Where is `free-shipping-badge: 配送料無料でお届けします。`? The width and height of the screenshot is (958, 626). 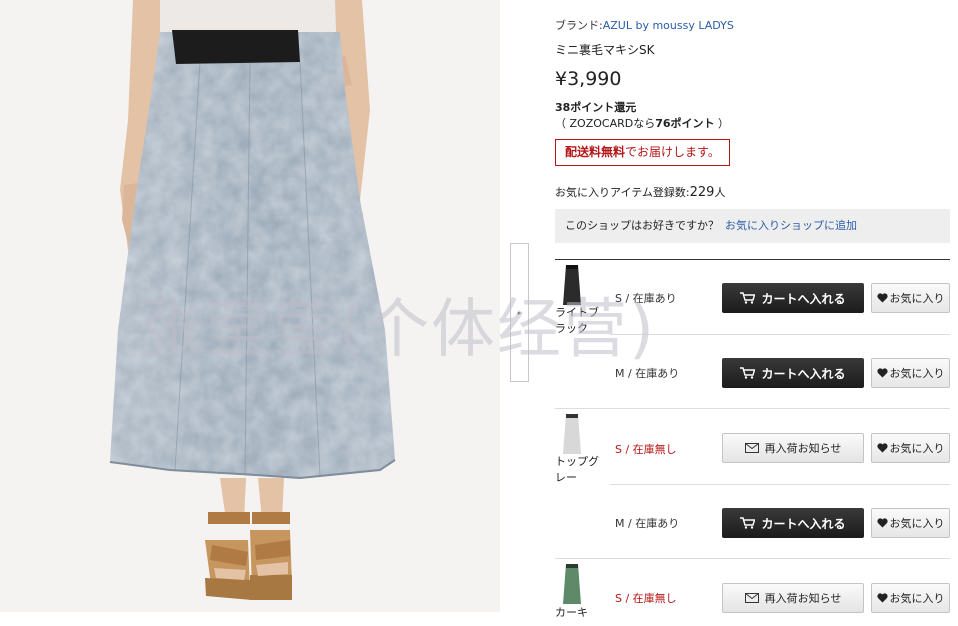
free-shipping-badge: 配送料無料でお届けします。 is located at coordinates (642, 152).